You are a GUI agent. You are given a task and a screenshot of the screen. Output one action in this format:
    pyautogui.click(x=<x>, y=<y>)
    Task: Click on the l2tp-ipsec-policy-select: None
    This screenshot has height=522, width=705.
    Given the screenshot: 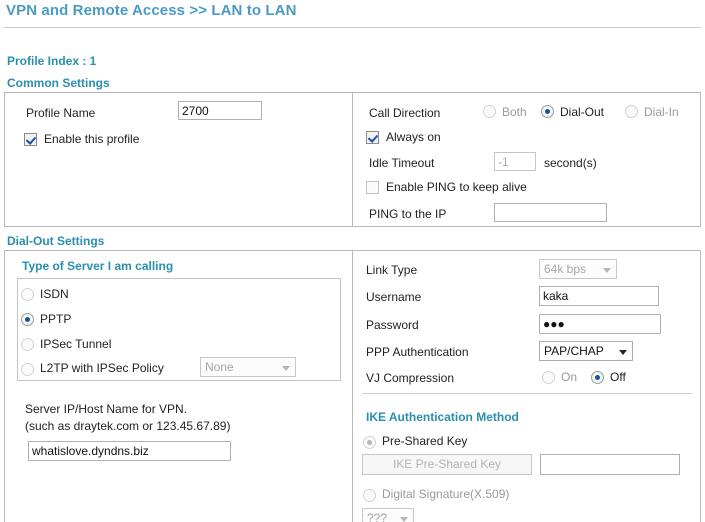 What is the action you would take?
    pyautogui.click(x=248, y=367)
    